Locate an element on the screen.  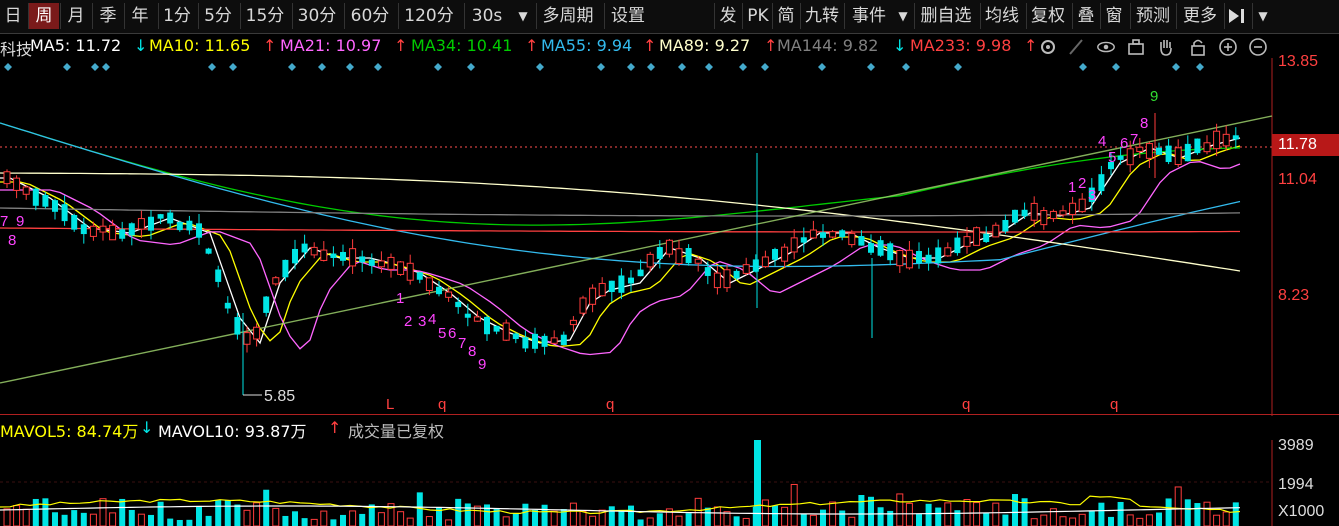
ma89-arrow: ↑ is located at coordinates (771, 45).